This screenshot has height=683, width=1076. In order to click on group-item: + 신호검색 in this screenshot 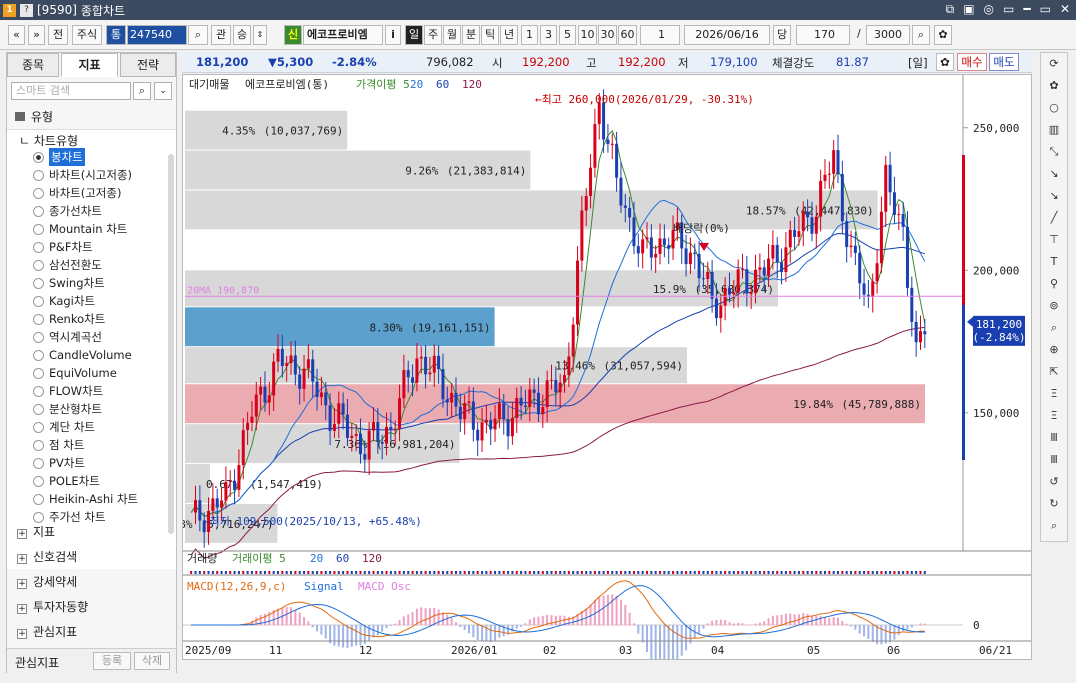, I will do `click(47, 557)`.